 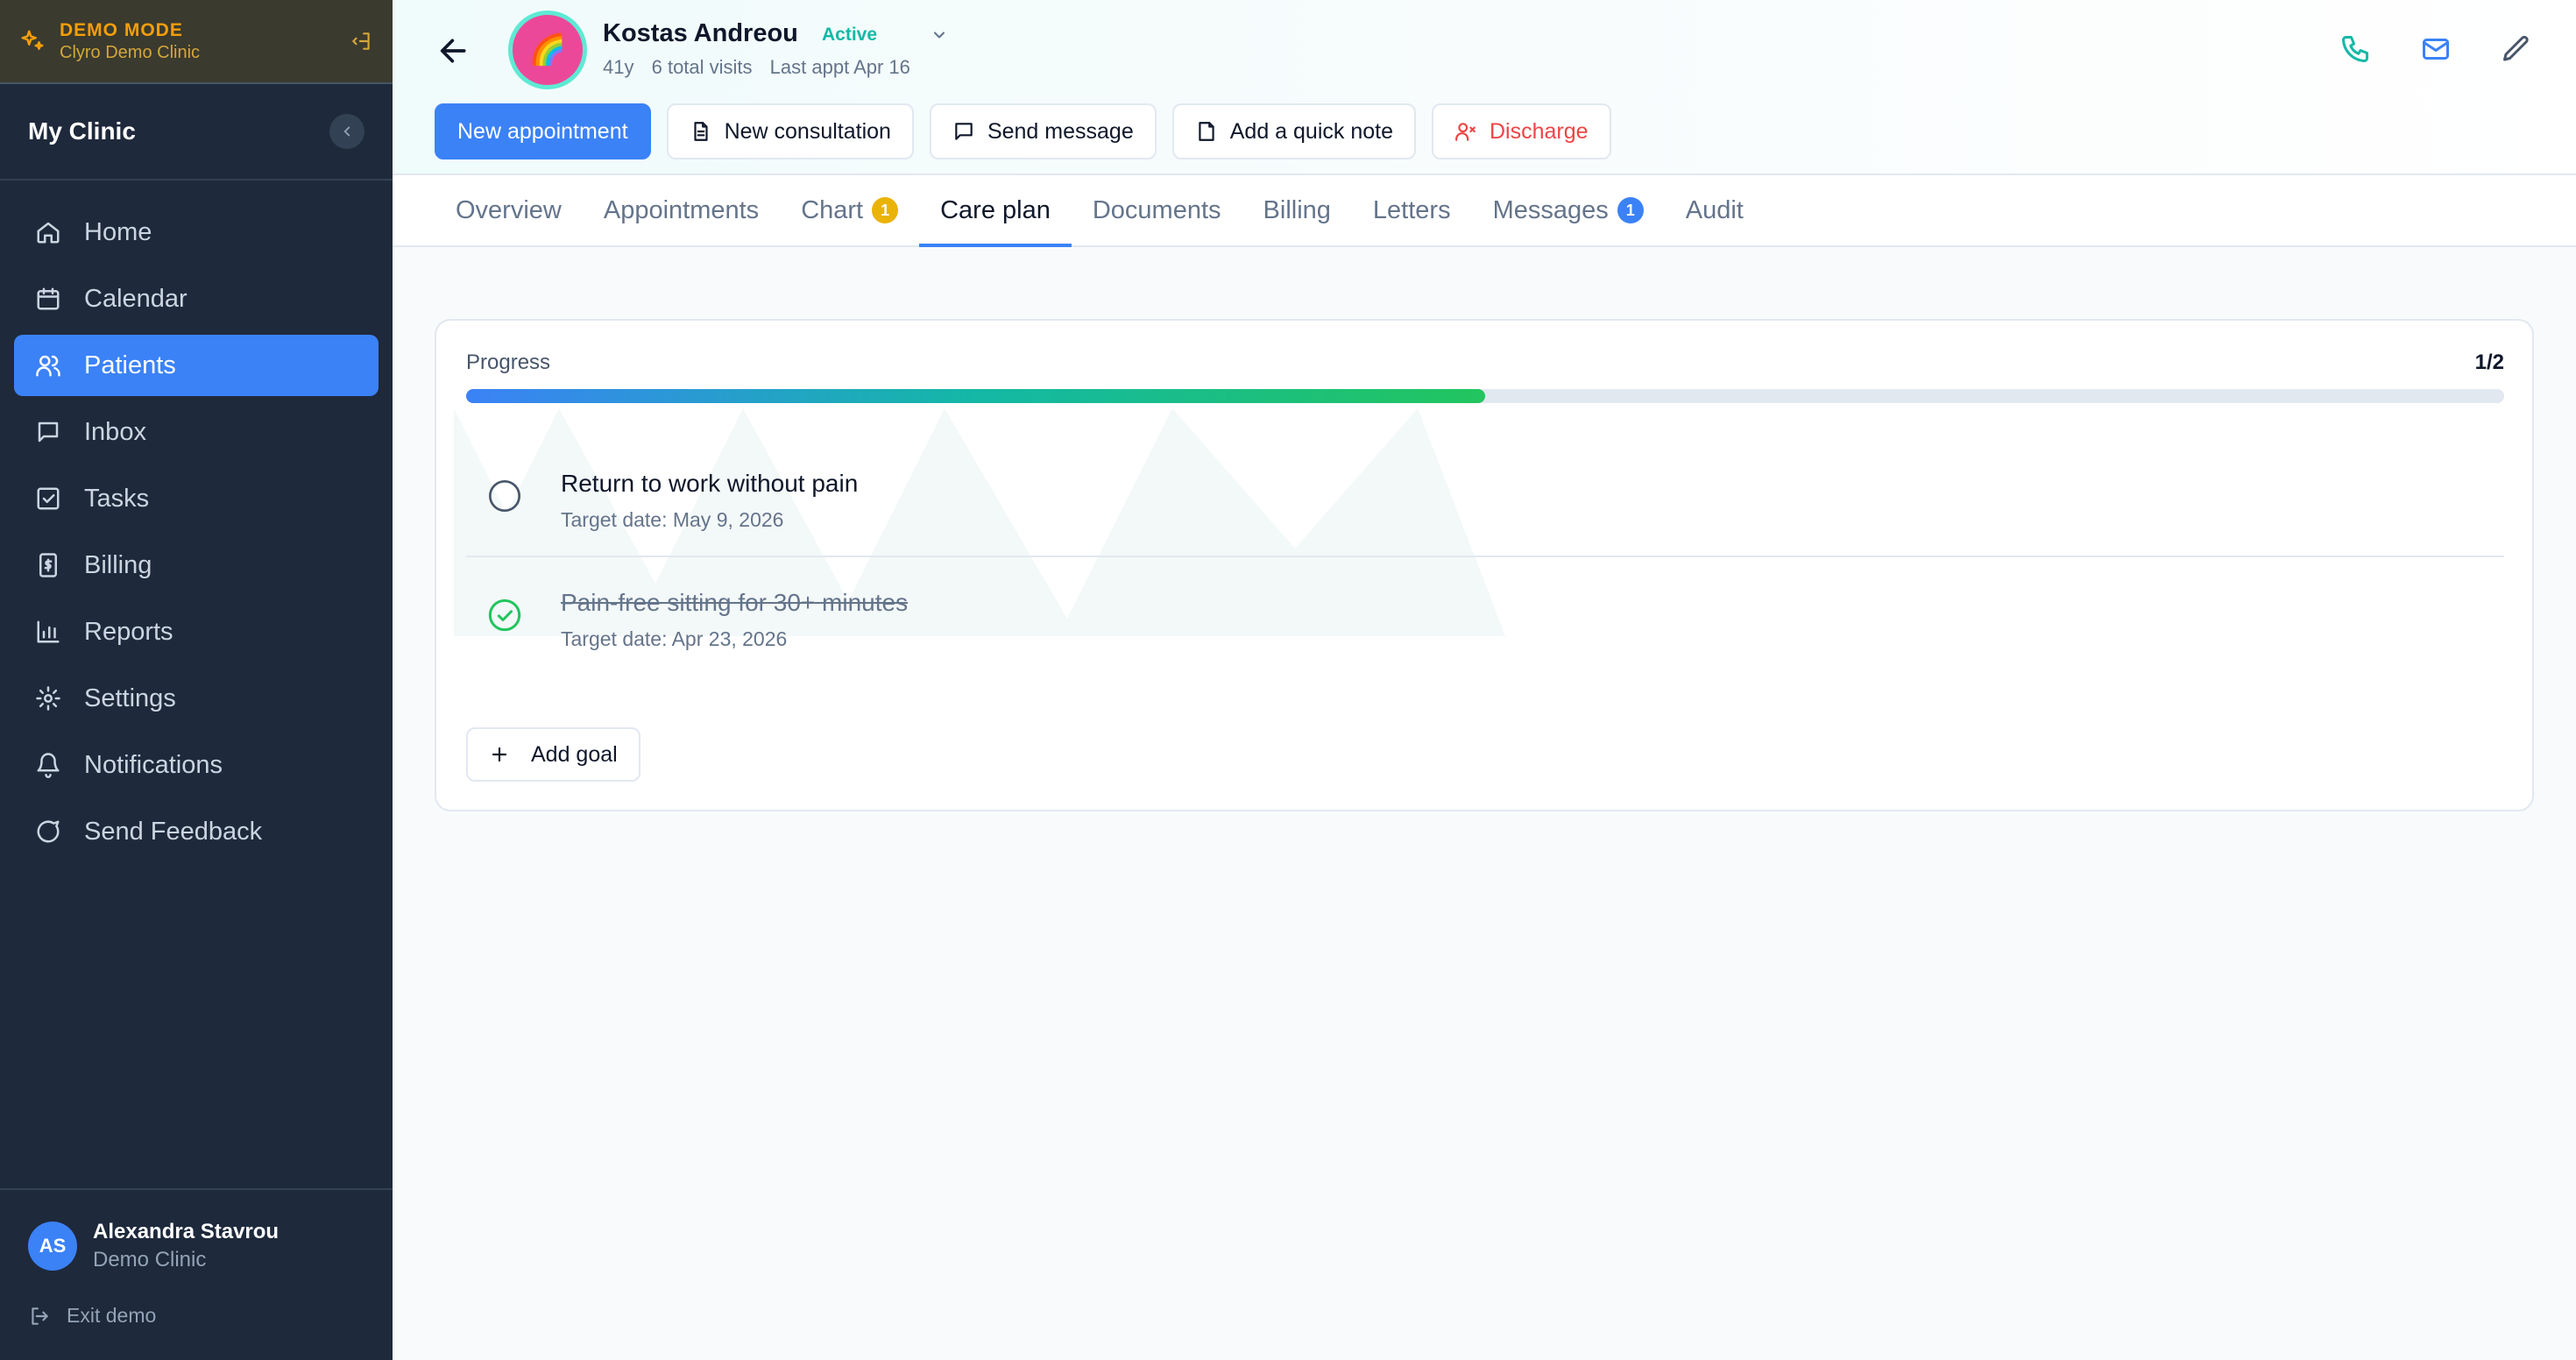 I want to click on sidebar-item-notifications: Notifications, so click(x=196, y=765).